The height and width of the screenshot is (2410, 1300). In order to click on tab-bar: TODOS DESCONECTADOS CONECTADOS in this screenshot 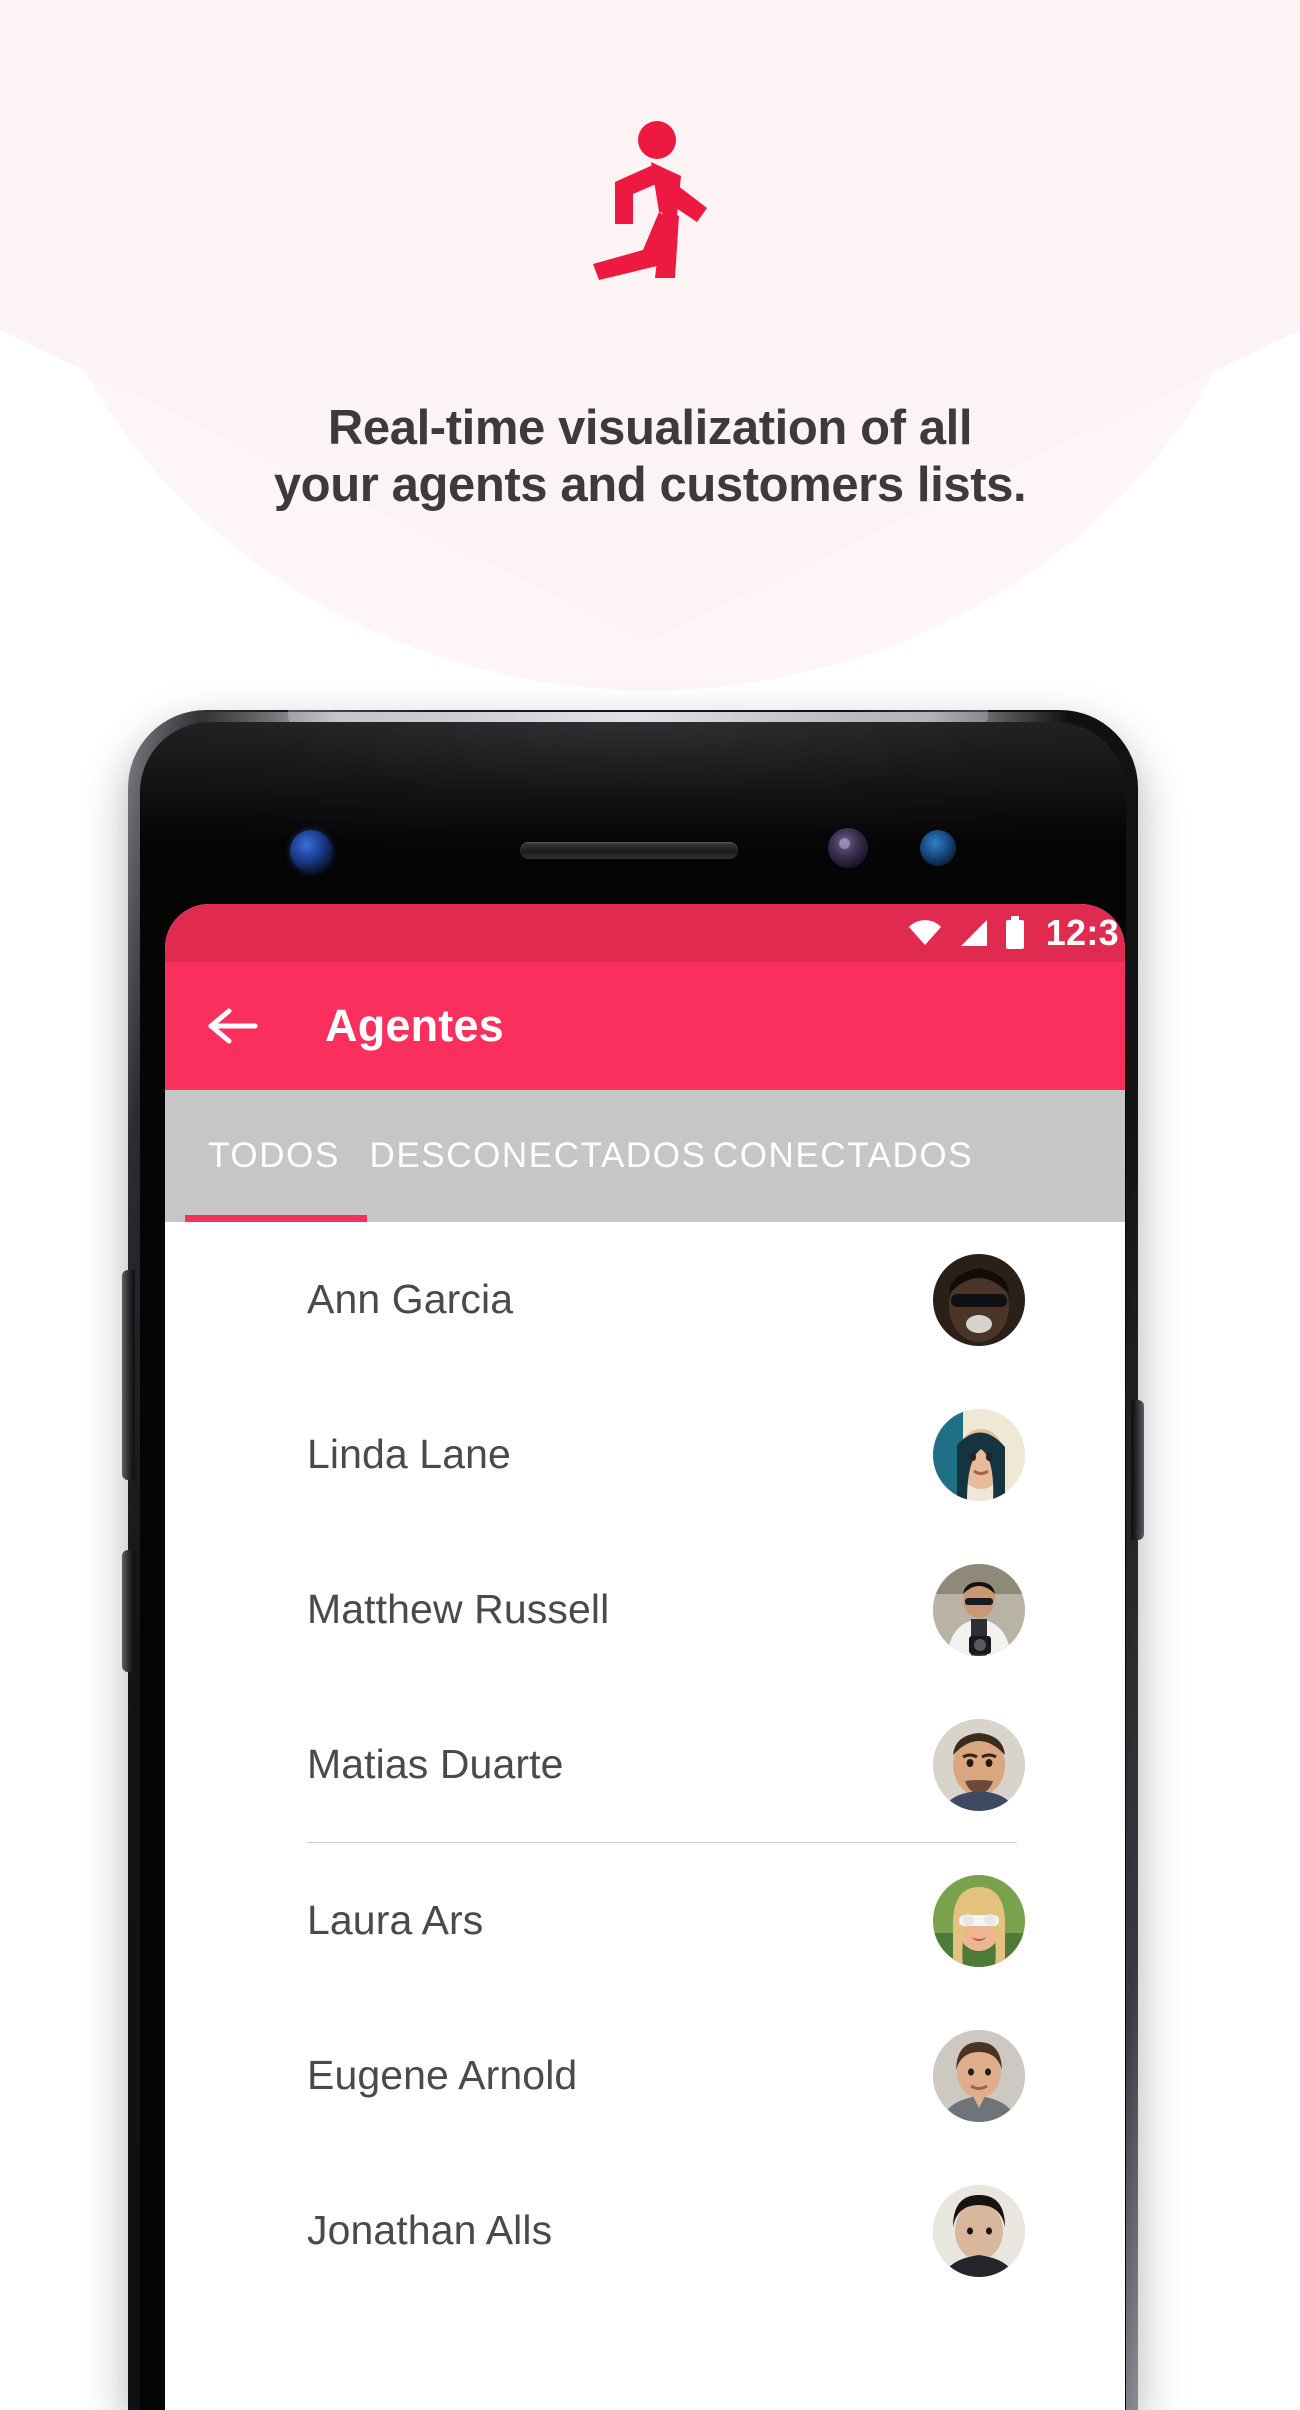, I will do `click(645, 1156)`.